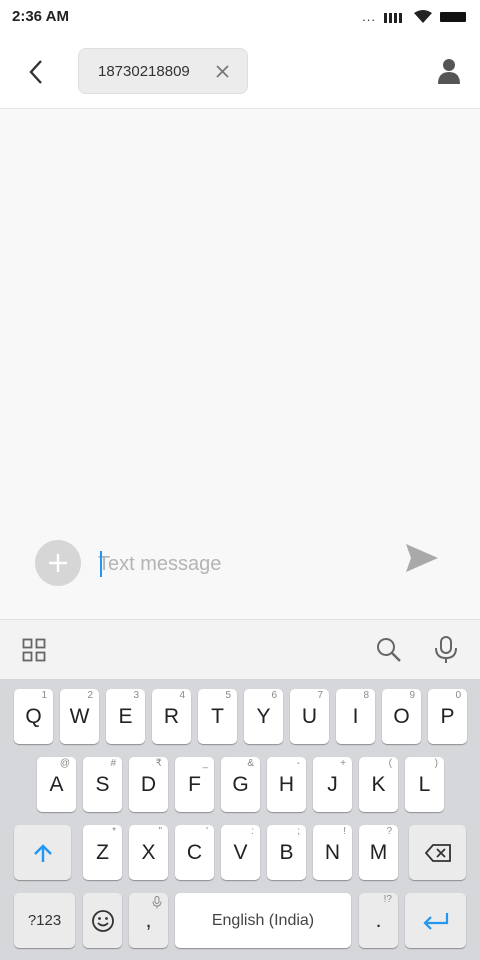 The width and height of the screenshot is (480, 960). I want to click on plus-icon, so click(58, 563).